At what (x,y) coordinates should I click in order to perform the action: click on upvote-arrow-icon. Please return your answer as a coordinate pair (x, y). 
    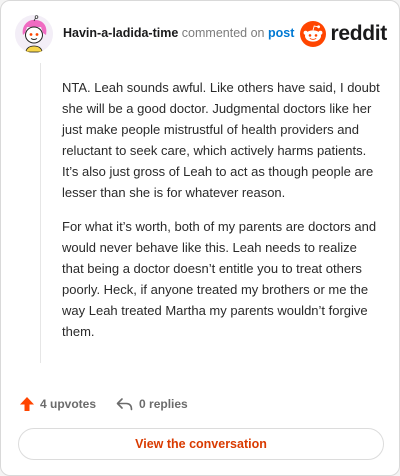
    Looking at the image, I should click on (27, 404).